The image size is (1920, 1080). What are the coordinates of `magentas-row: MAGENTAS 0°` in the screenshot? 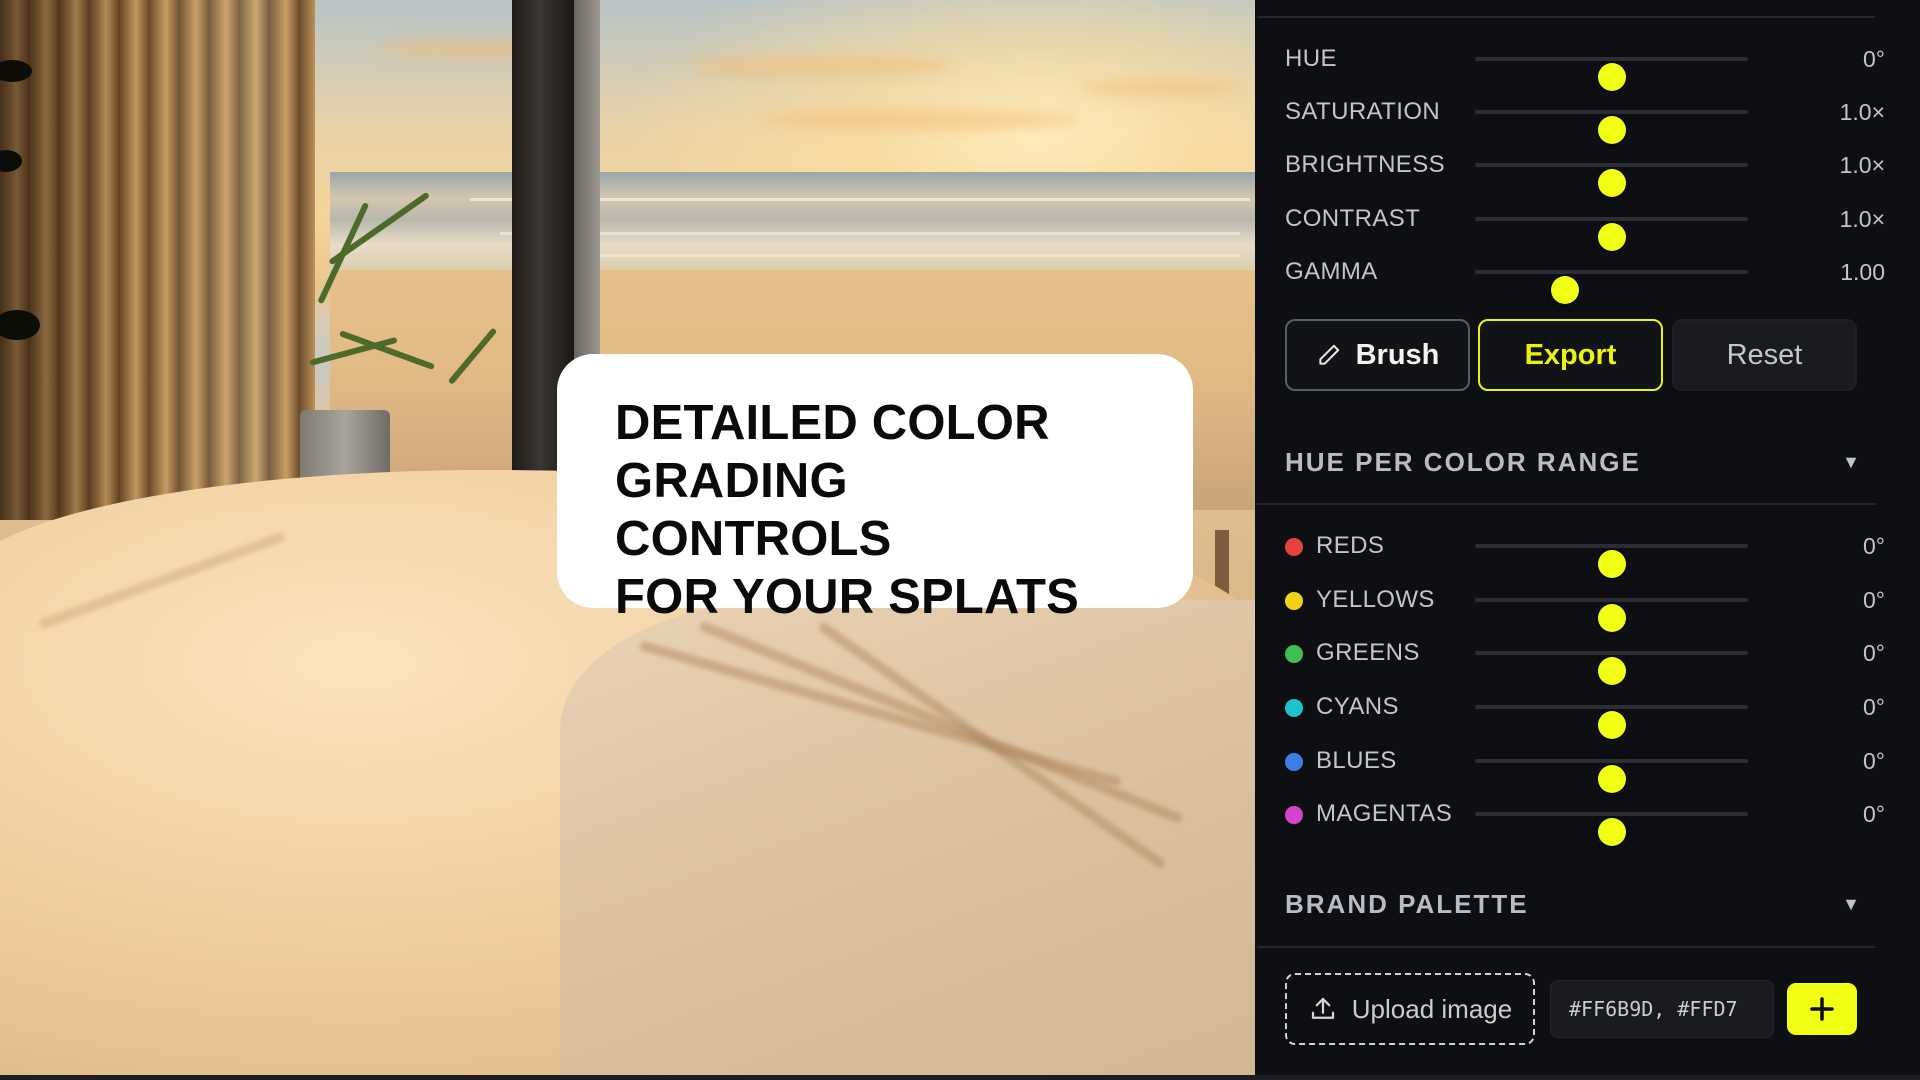 It's located at (1585, 820).